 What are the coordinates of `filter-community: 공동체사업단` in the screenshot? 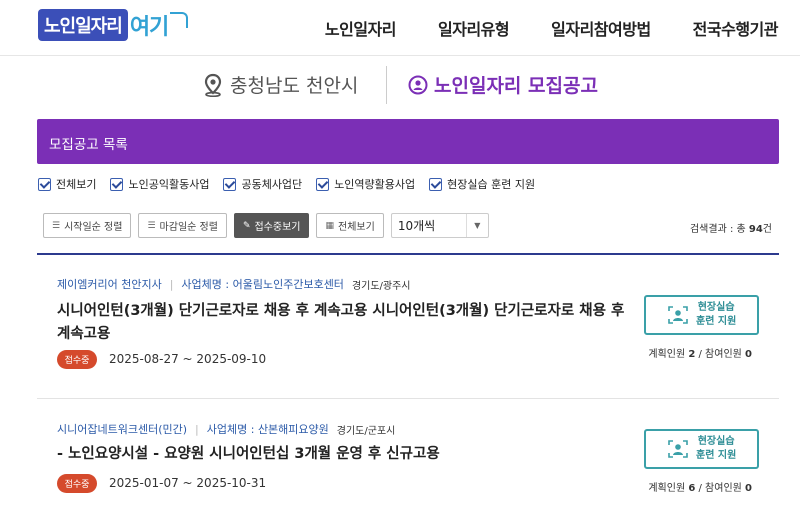 It's located at (262, 184).